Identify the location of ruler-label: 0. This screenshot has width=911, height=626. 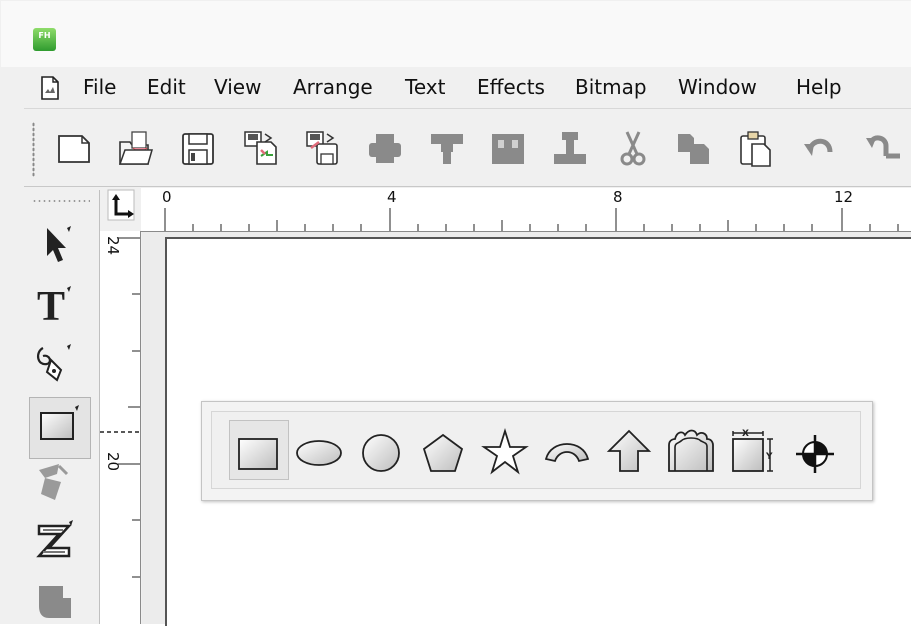
(167, 197).